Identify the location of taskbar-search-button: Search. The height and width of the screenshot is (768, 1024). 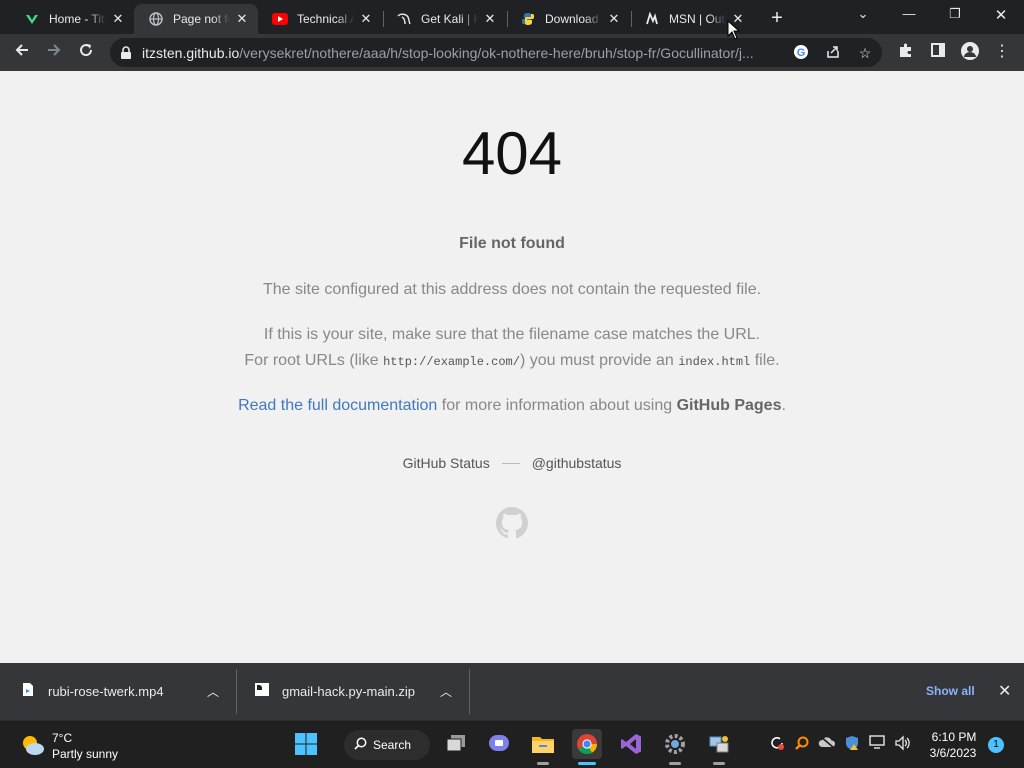
(387, 745).